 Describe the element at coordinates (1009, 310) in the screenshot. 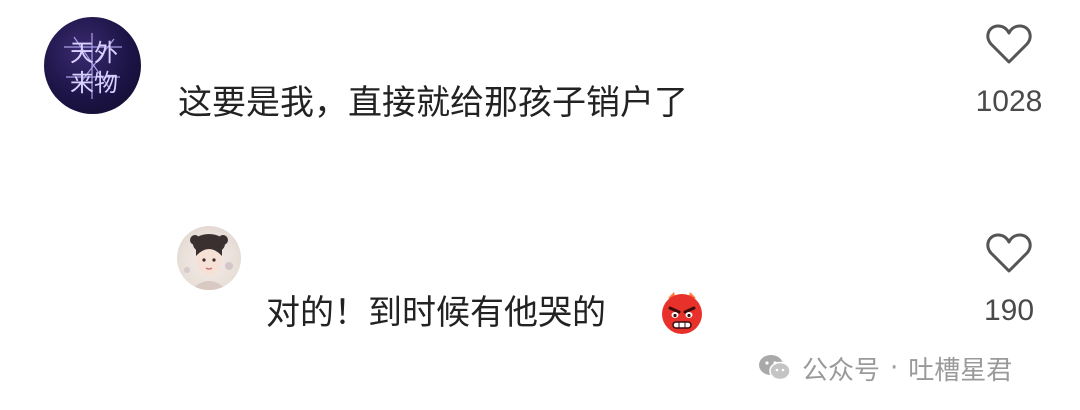

I see `like-count: 190` at that location.